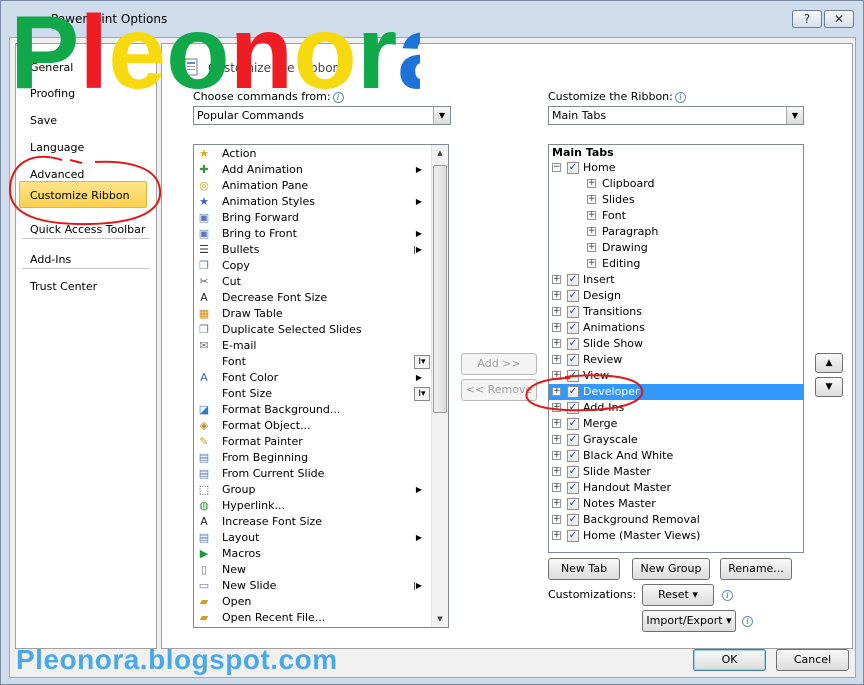 The image size is (864, 685). What do you see at coordinates (584, 569) in the screenshot?
I see `new-tab-button: New Tab` at bounding box center [584, 569].